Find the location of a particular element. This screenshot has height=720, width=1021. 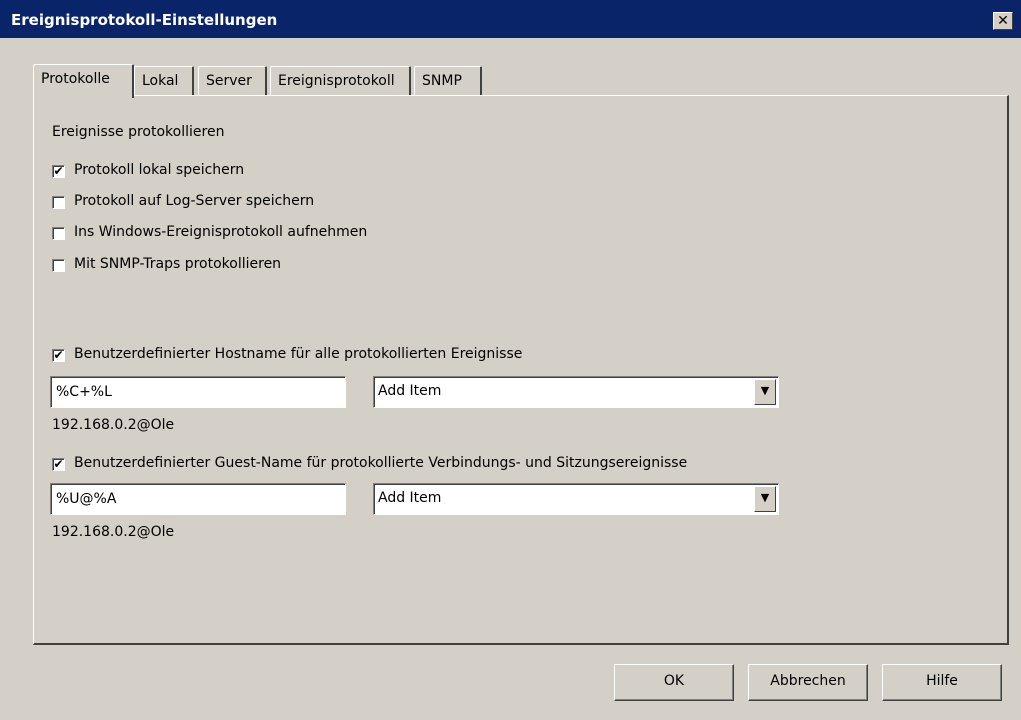

checkbox-custom-hostname: ✔ is located at coordinates (58, 355).